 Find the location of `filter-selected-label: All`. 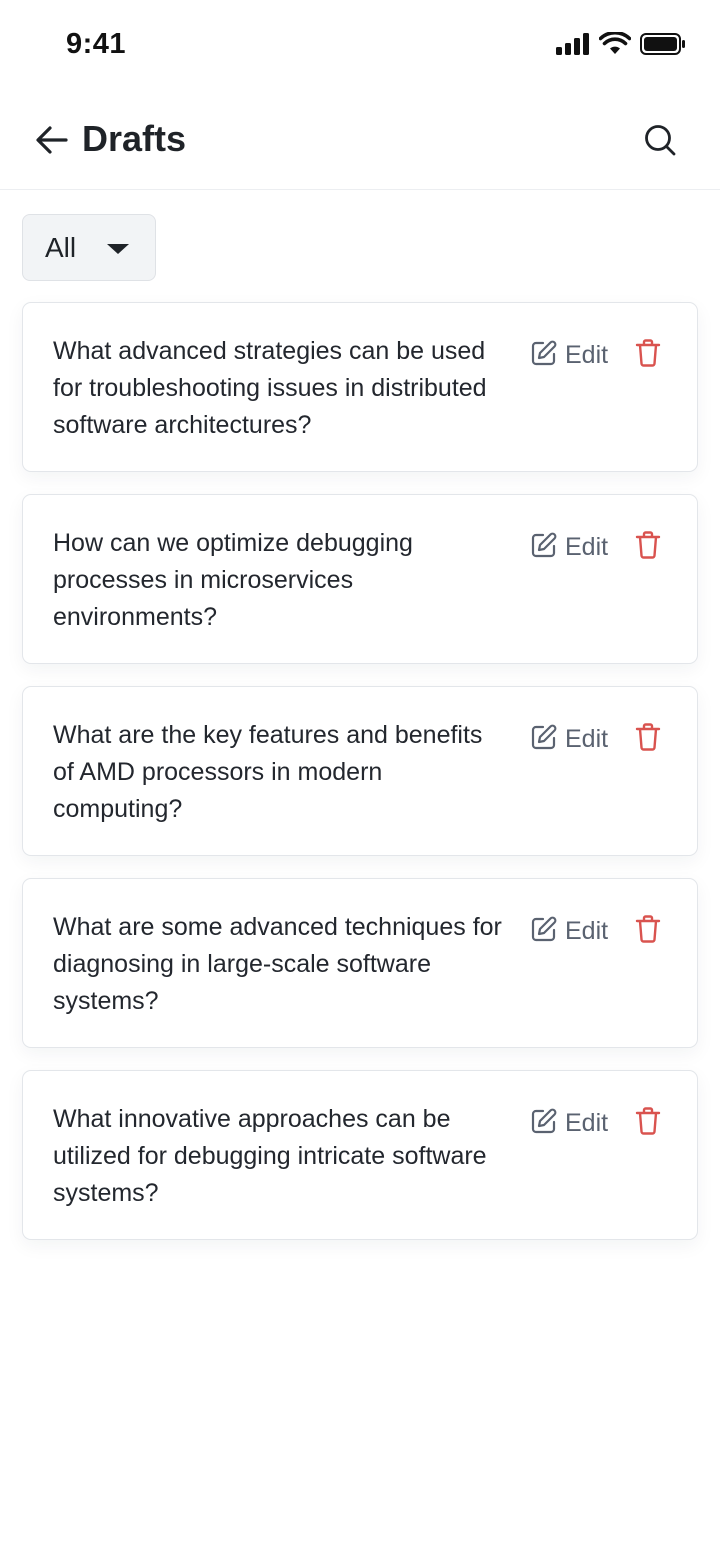

filter-selected-label: All is located at coordinates (61, 247).